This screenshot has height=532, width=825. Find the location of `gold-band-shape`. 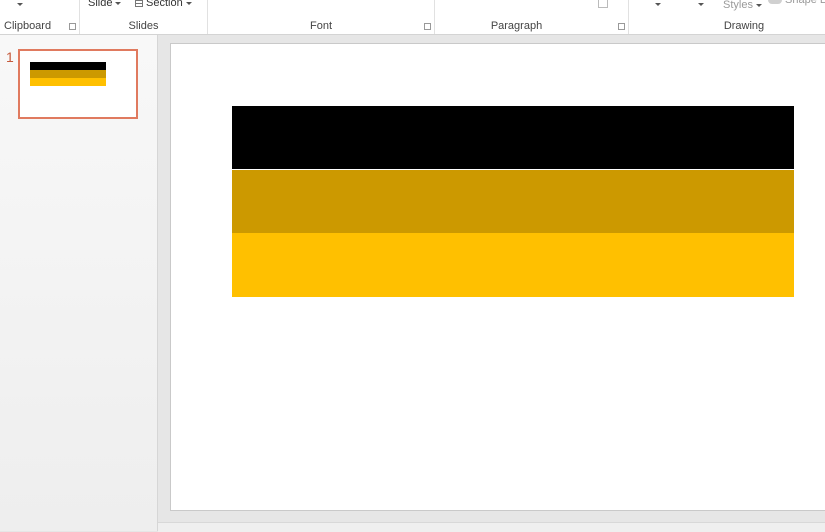

gold-band-shape is located at coordinates (513, 265).